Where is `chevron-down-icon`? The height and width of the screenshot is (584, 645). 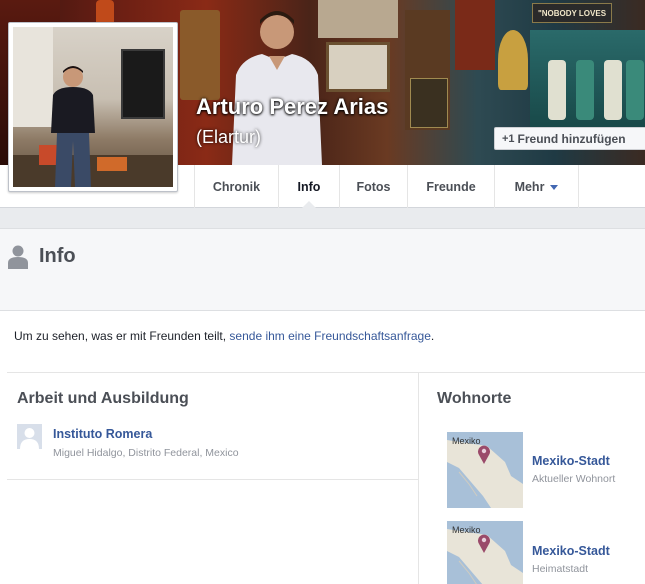 chevron-down-icon is located at coordinates (554, 187).